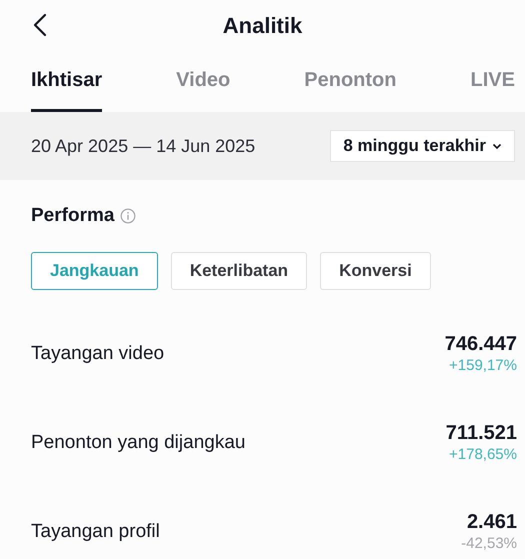 This screenshot has height=559, width=525. What do you see at coordinates (480, 344) in the screenshot?
I see `metric-value: 746.447` at bounding box center [480, 344].